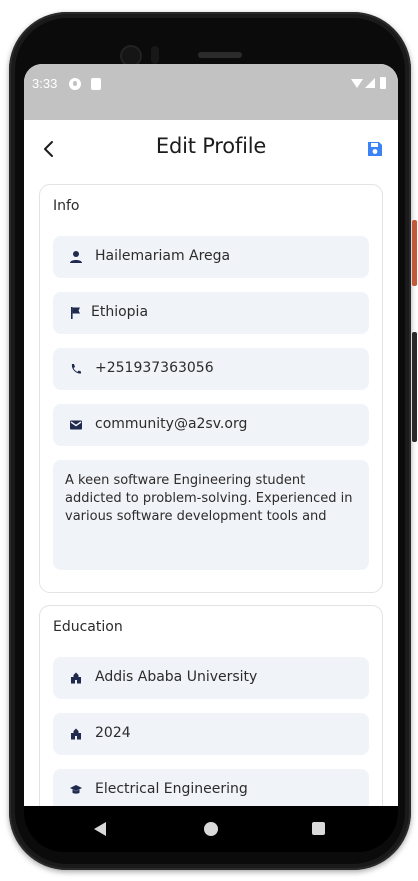 The image size is (418, 881). Describe the element at coordinates (120, 312) in the screenshot. I see `country-value: Ethiopia` at that location.